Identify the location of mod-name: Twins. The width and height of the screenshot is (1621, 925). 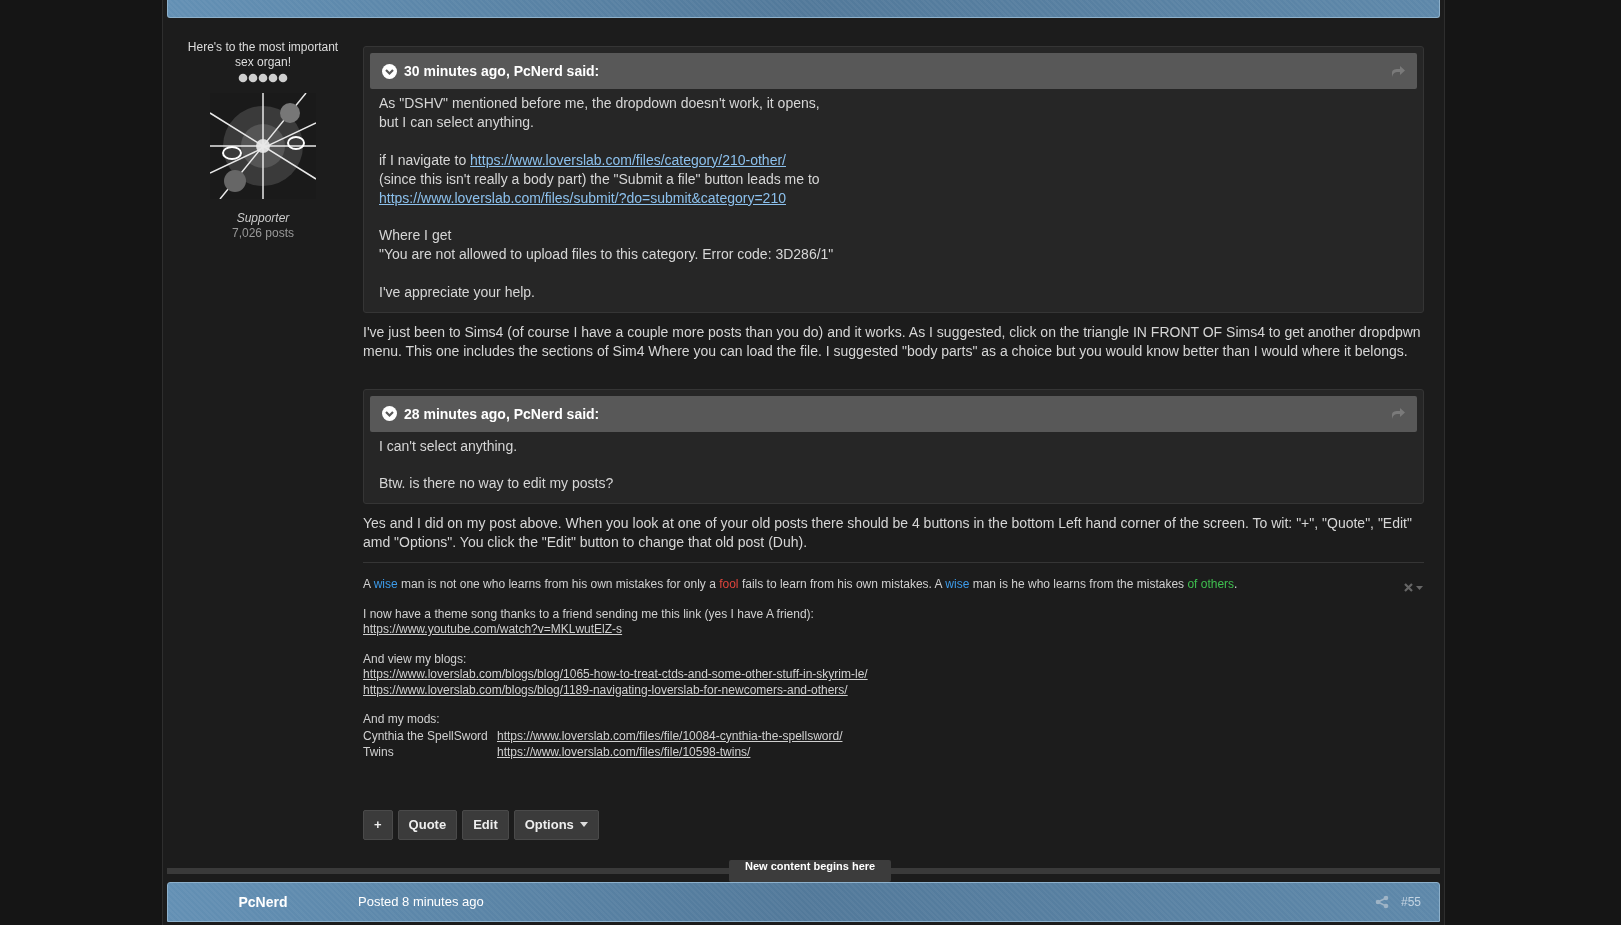
(379, 751).